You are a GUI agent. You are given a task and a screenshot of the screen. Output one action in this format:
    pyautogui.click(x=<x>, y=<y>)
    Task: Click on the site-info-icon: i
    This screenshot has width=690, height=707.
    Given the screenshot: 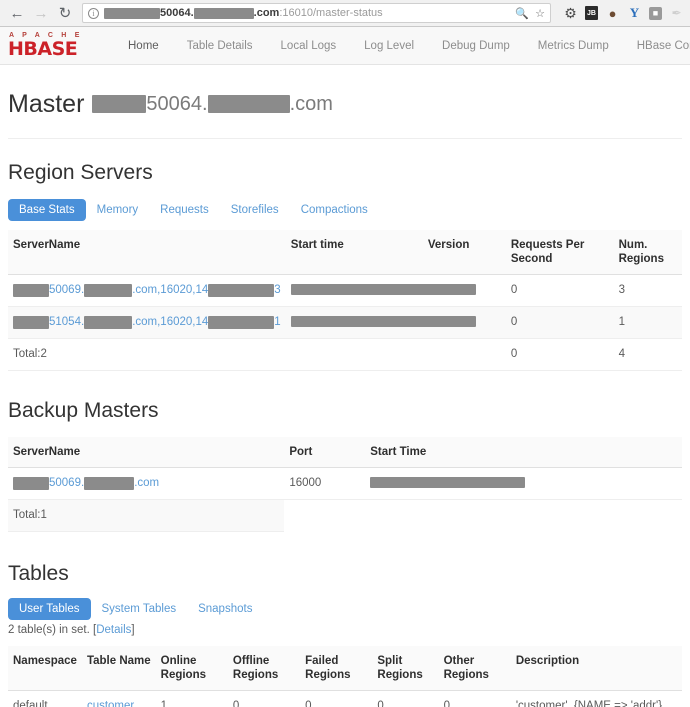 What is the action you would take?
    pyautogui.click(x=93, y=13)
    